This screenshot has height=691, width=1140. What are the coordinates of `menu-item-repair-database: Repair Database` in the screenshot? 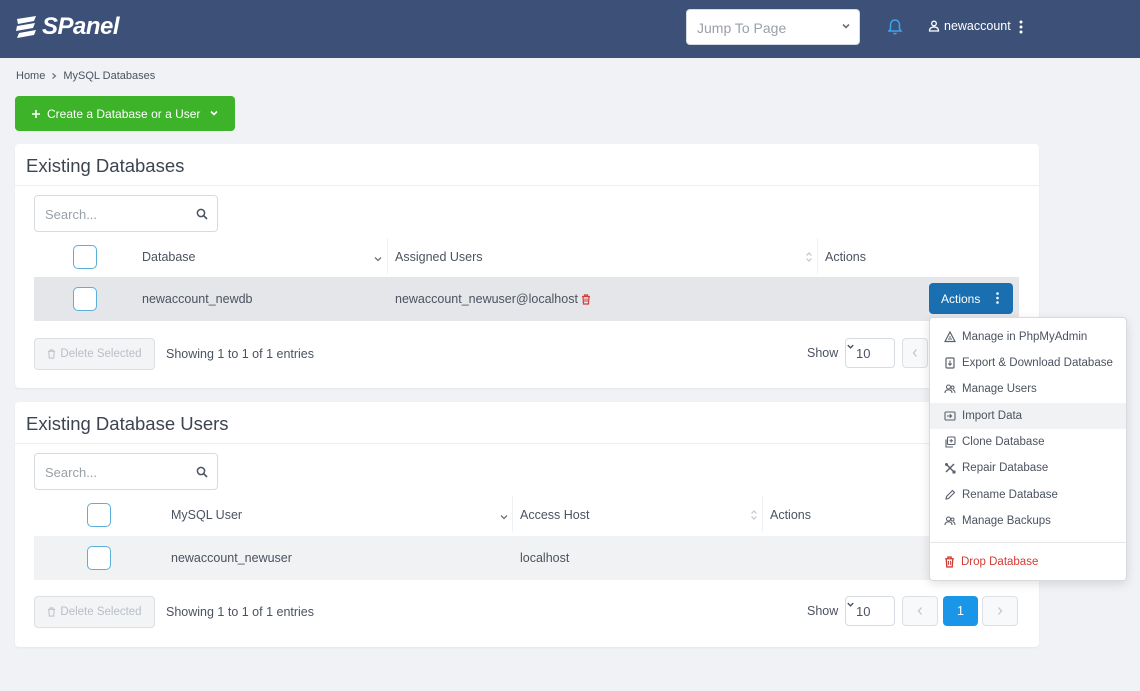 It's located at (1028, 468).